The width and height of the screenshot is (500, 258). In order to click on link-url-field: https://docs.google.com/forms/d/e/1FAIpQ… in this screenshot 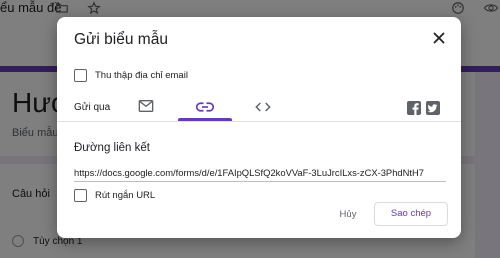, I will do `click(260, 173)`.